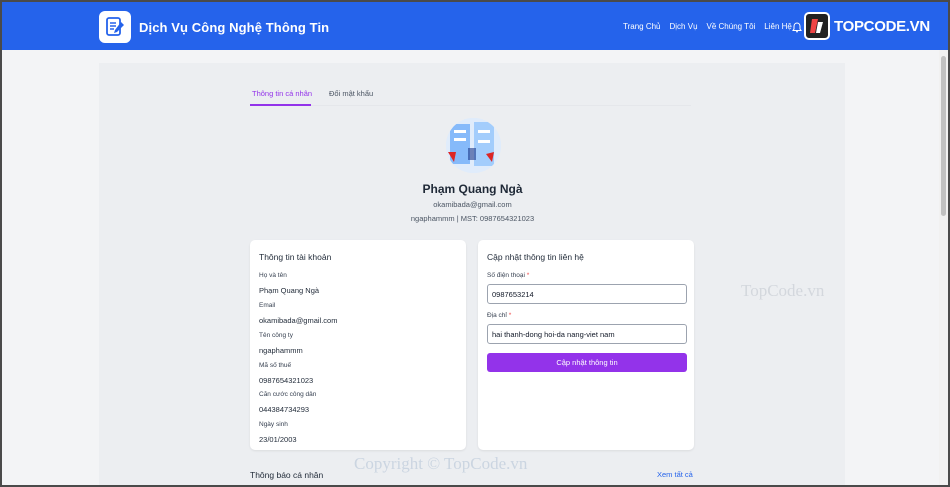 The width and height of the screenshot is (950, 487). What do you see at coordinates (472, 218) in the screenshot?
I see `profile-company-tax: ngaphammm | MST: 0987654321023` at bounding box center [472, 218].